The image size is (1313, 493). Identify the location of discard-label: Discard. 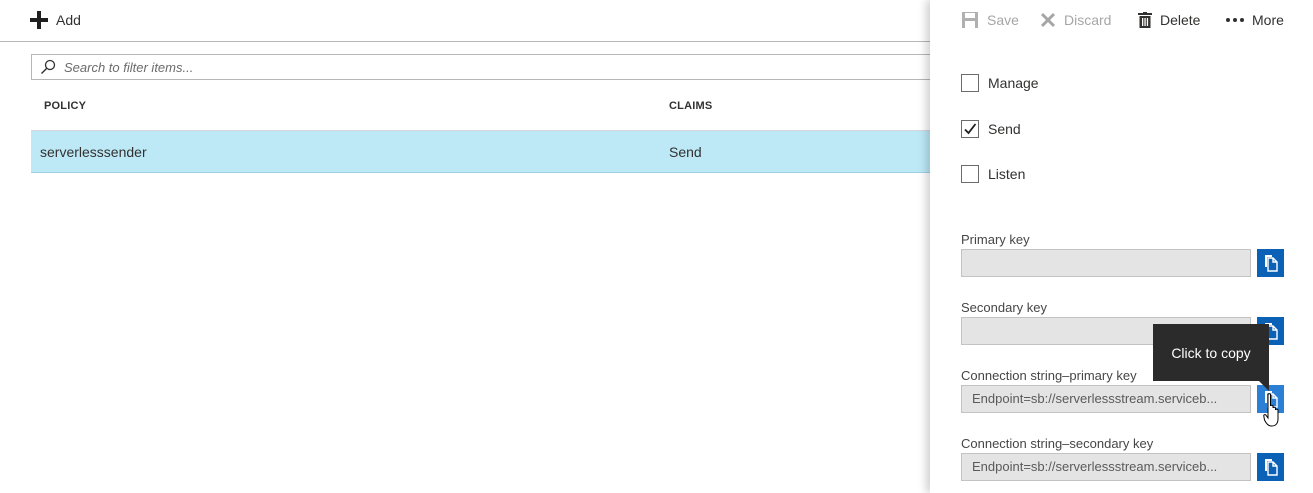
(1088, 20).